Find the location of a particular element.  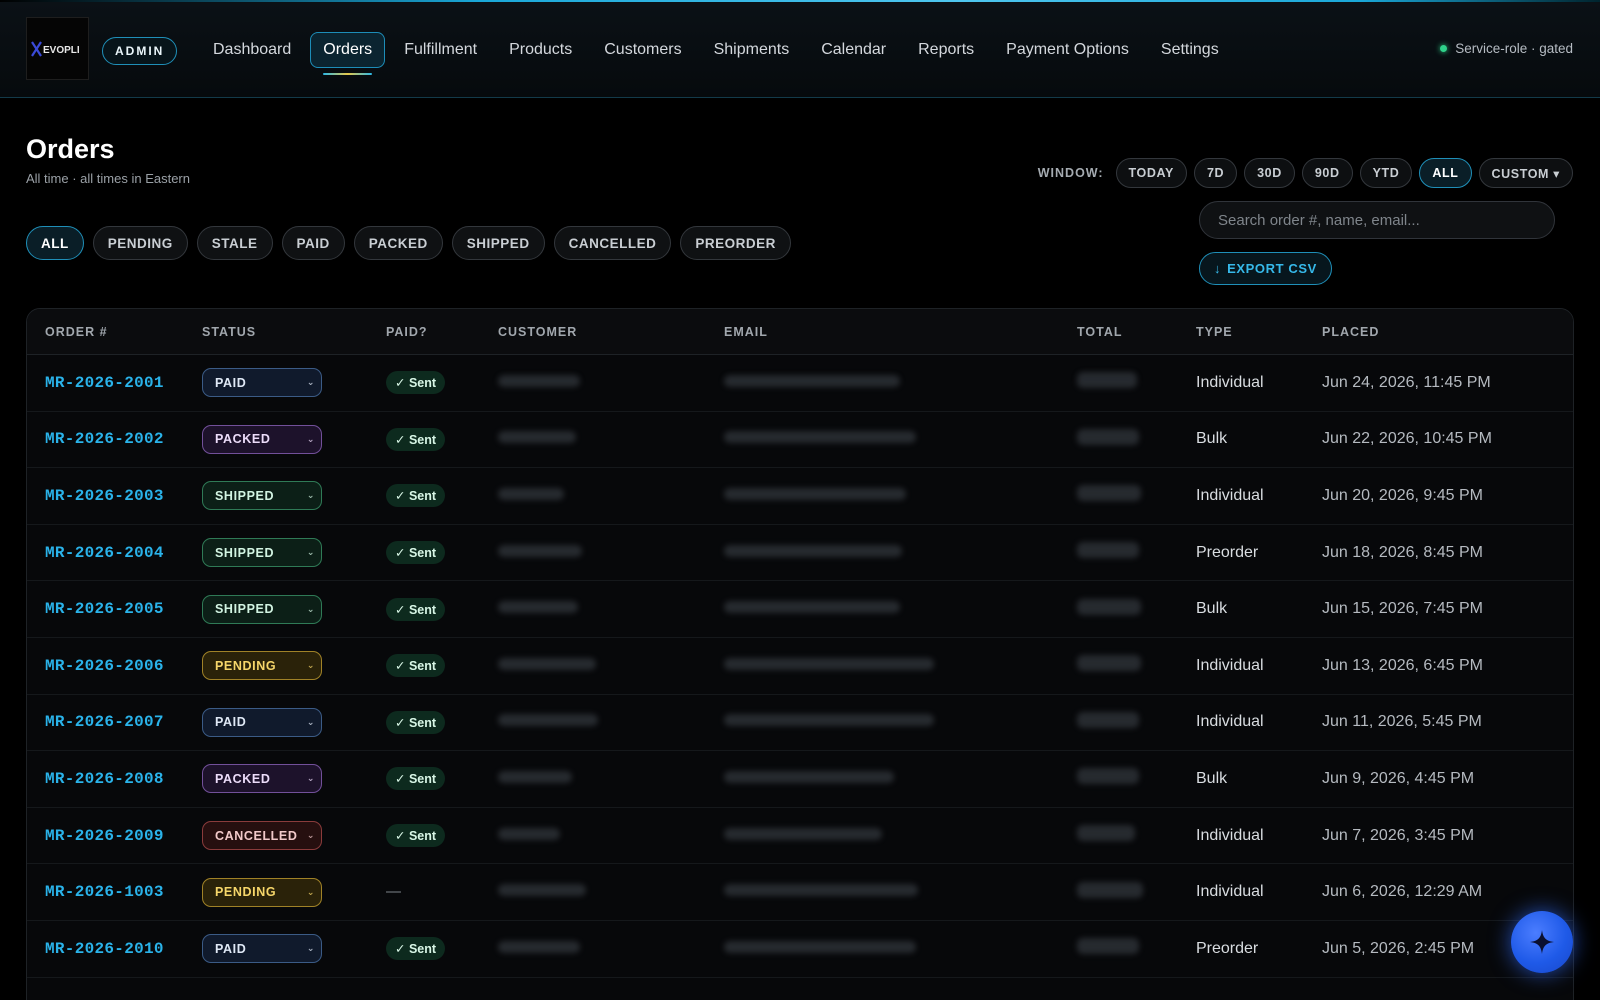

order-cell: MR-2026-2006 is located at coordinates (114, 666).